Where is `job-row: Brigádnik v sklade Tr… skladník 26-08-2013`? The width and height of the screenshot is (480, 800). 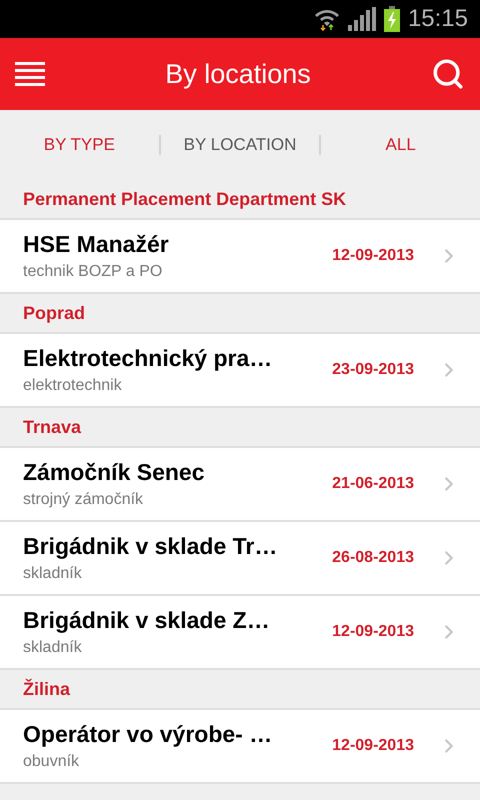 job-row: Brigádnik v sklade Tr… skladník 26-08-2013 is located at coordinates (240, 559).